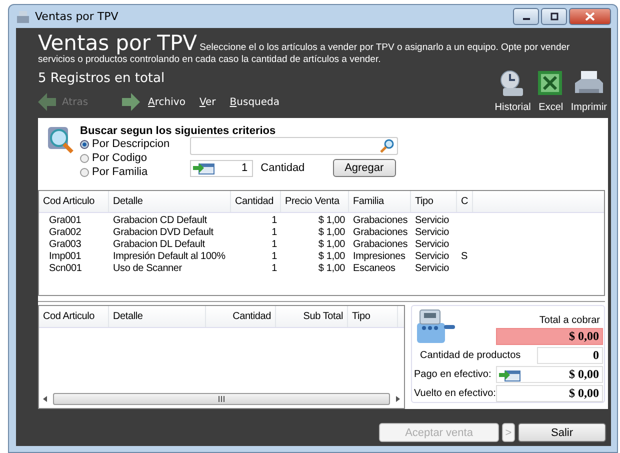 This screenshot has height=453, width=620. Describe the element at coordinates (570, 355) in the screenshot. I see `value-field: 0` at that location.